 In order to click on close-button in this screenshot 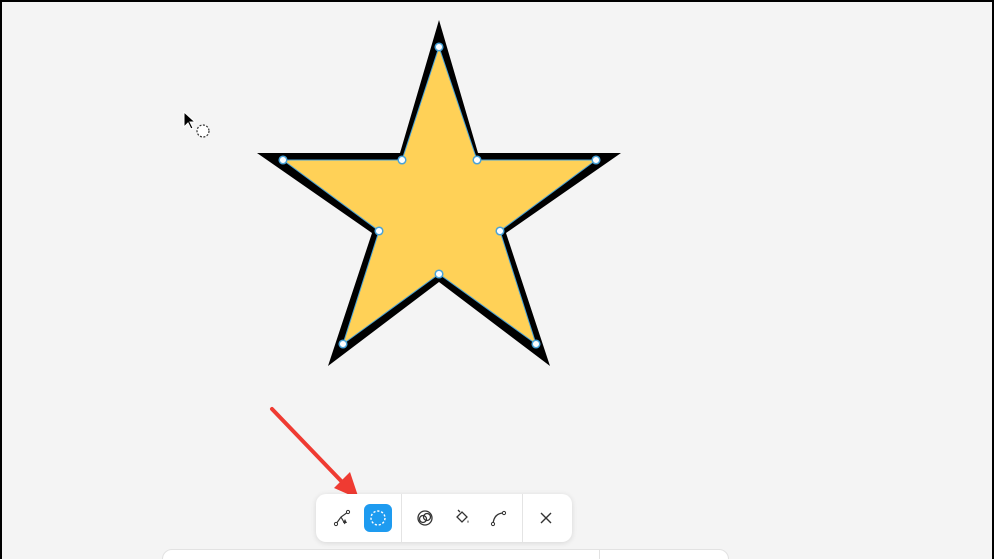, I will do `click(546, 518)`.